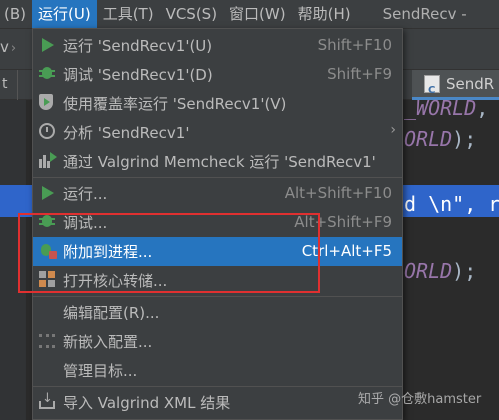 This screenshot has height=420, width=499. Describe the element at coordinates (217, 103) in the screenshot. I see `menu-item-run-with-coverage: 使用覆盖率运行 'SendRecv1'(V)` at that location.